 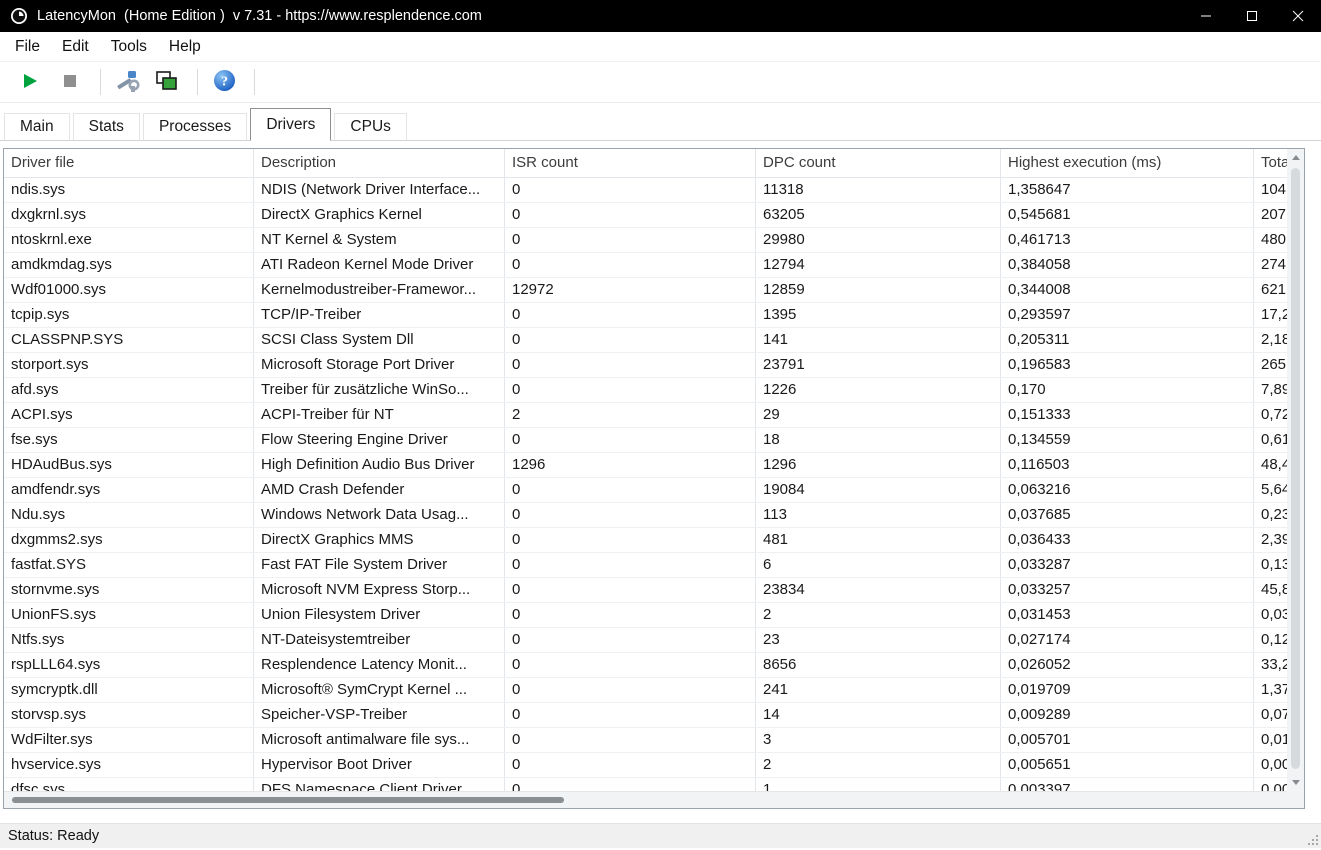 I want to click on table-cell: High Definition Audio Bus Driver, so click(x=379, y=465).